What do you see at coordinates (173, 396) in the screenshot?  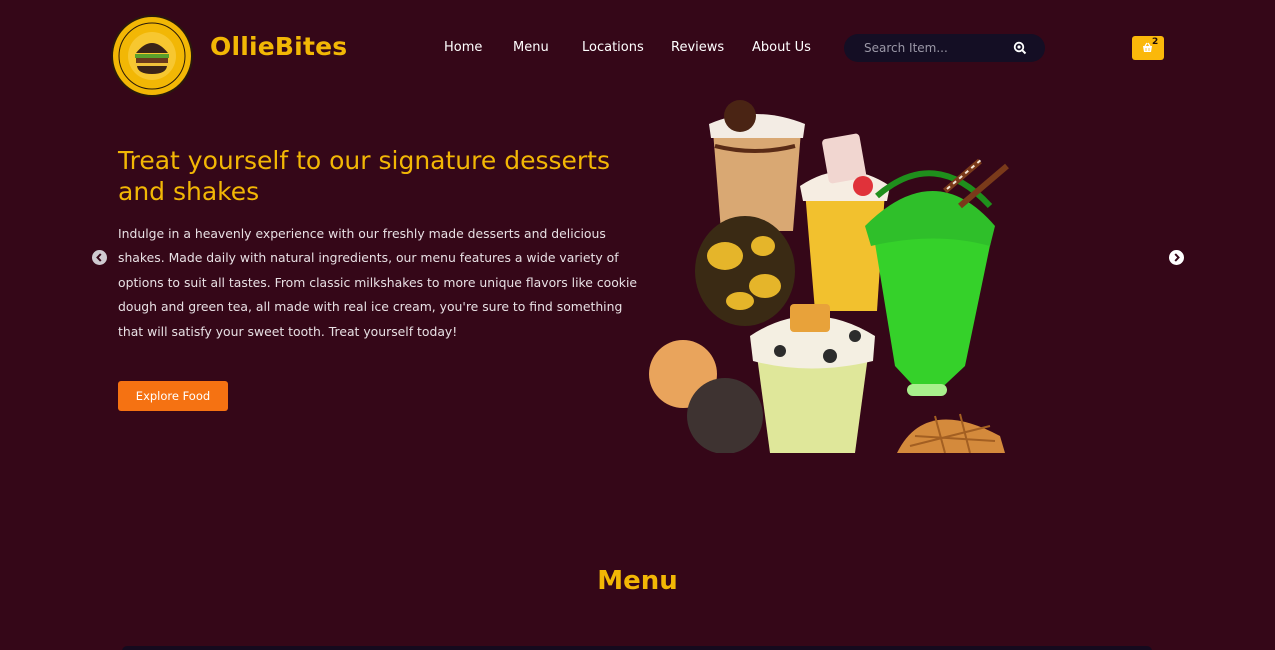 I see `explore-food-button: Explore Food` at bounding box center [173, 396].